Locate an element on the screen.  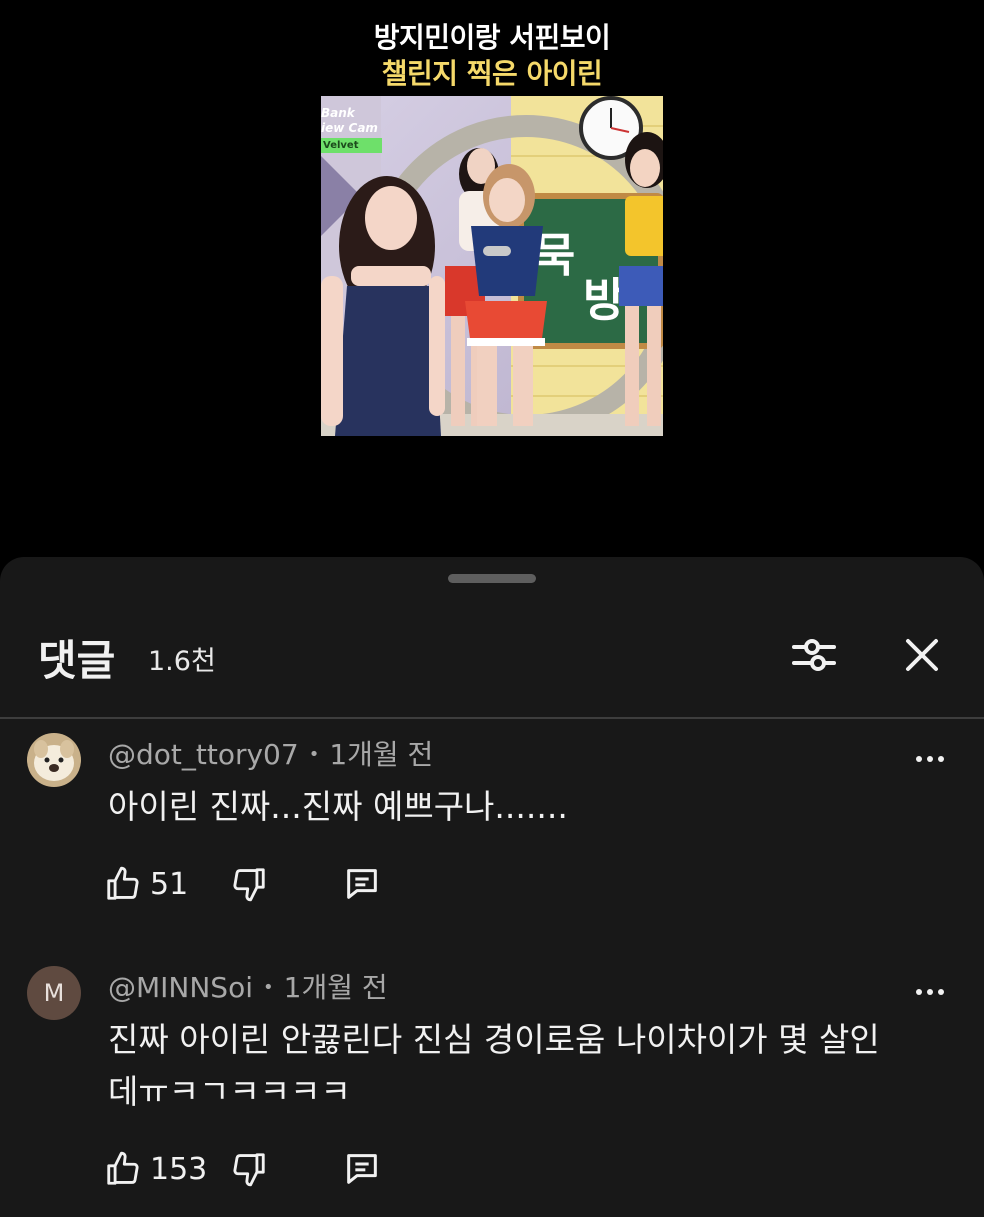
close-button is located at coordinates (922, 655).